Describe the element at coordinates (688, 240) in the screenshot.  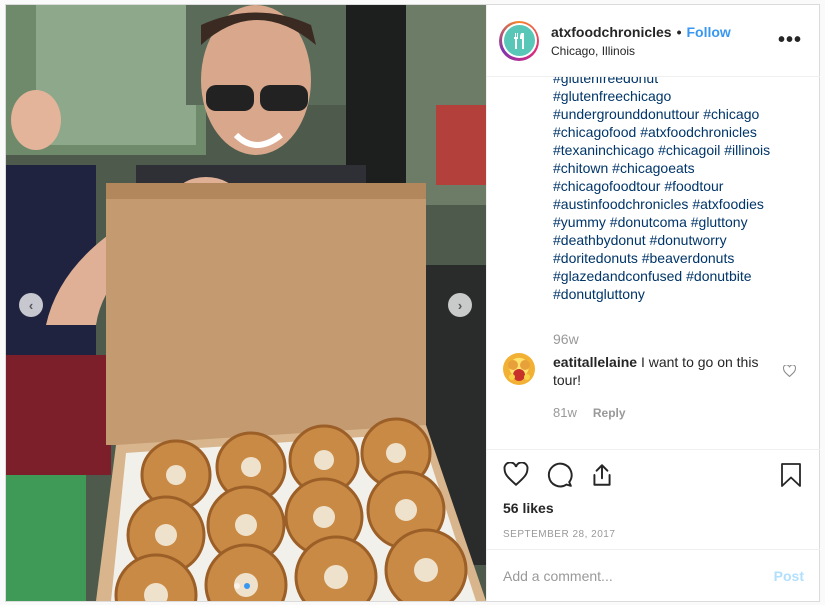
I see `hashtag-link: #donutworry` at that location.